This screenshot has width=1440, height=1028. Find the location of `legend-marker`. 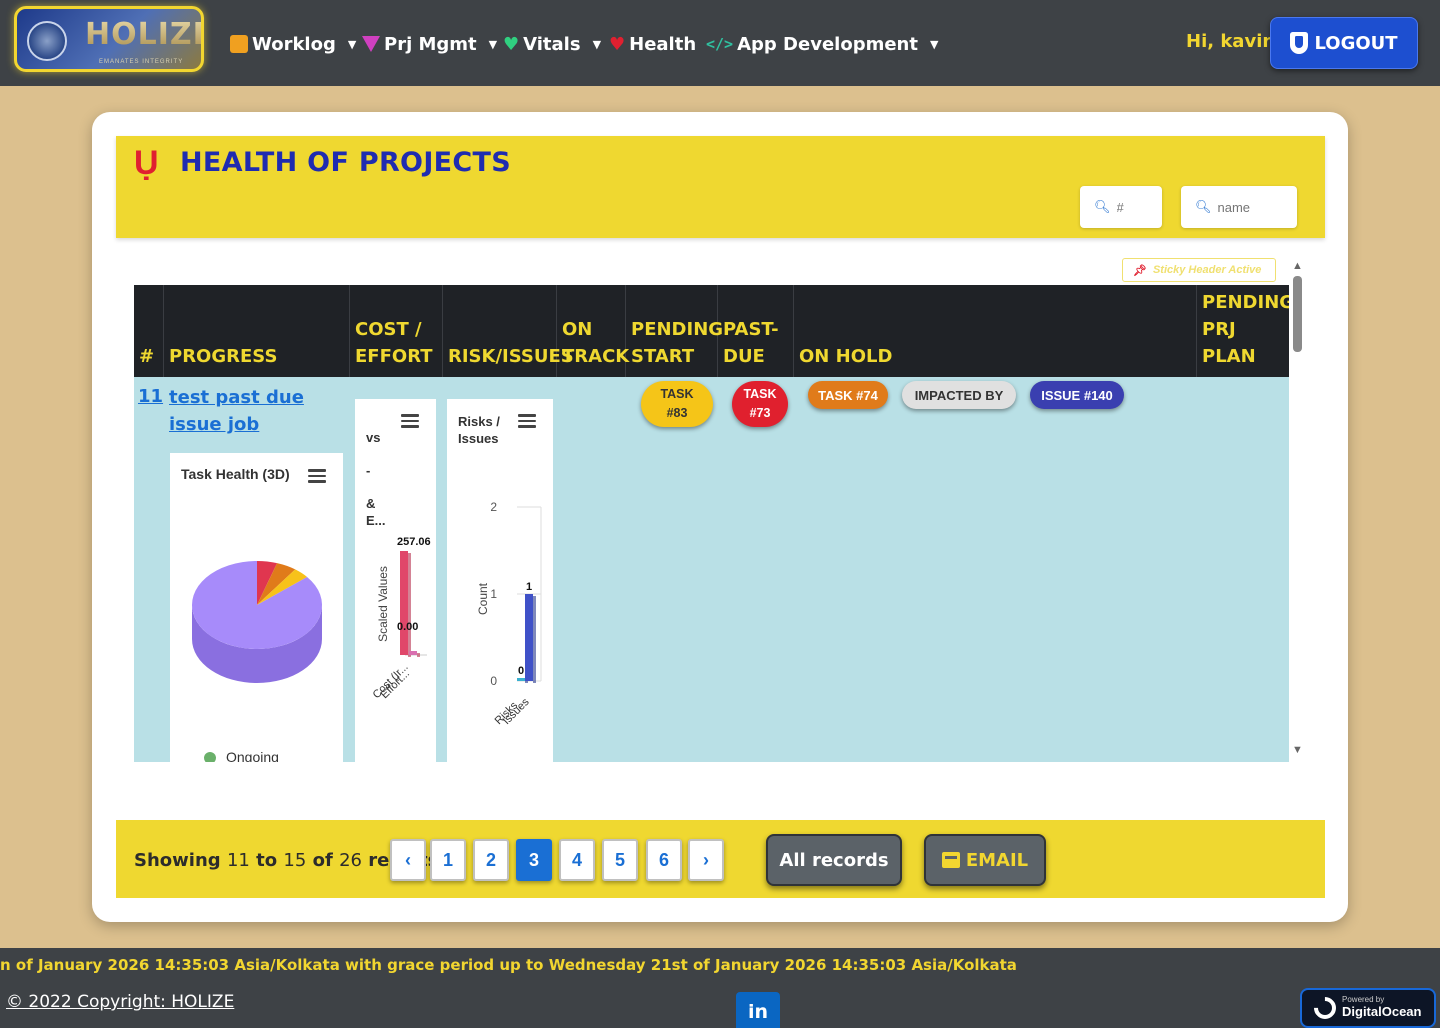

legend-marker is located at coordinates (210, 757).